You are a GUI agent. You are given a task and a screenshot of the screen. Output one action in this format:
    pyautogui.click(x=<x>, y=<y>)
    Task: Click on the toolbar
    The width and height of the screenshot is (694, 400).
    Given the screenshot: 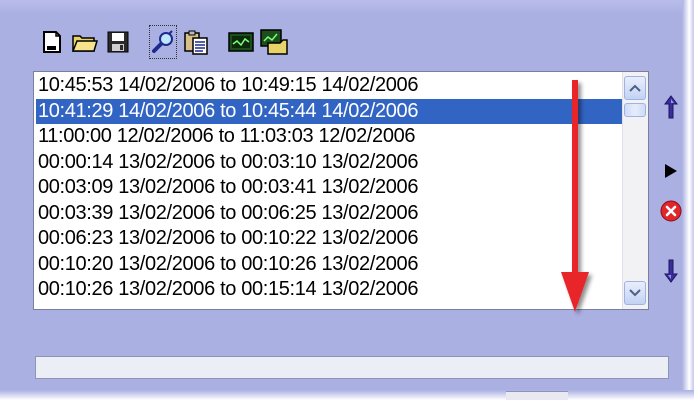 What is the action you would take?
    pyautogui.click(x=165, y=42)
    